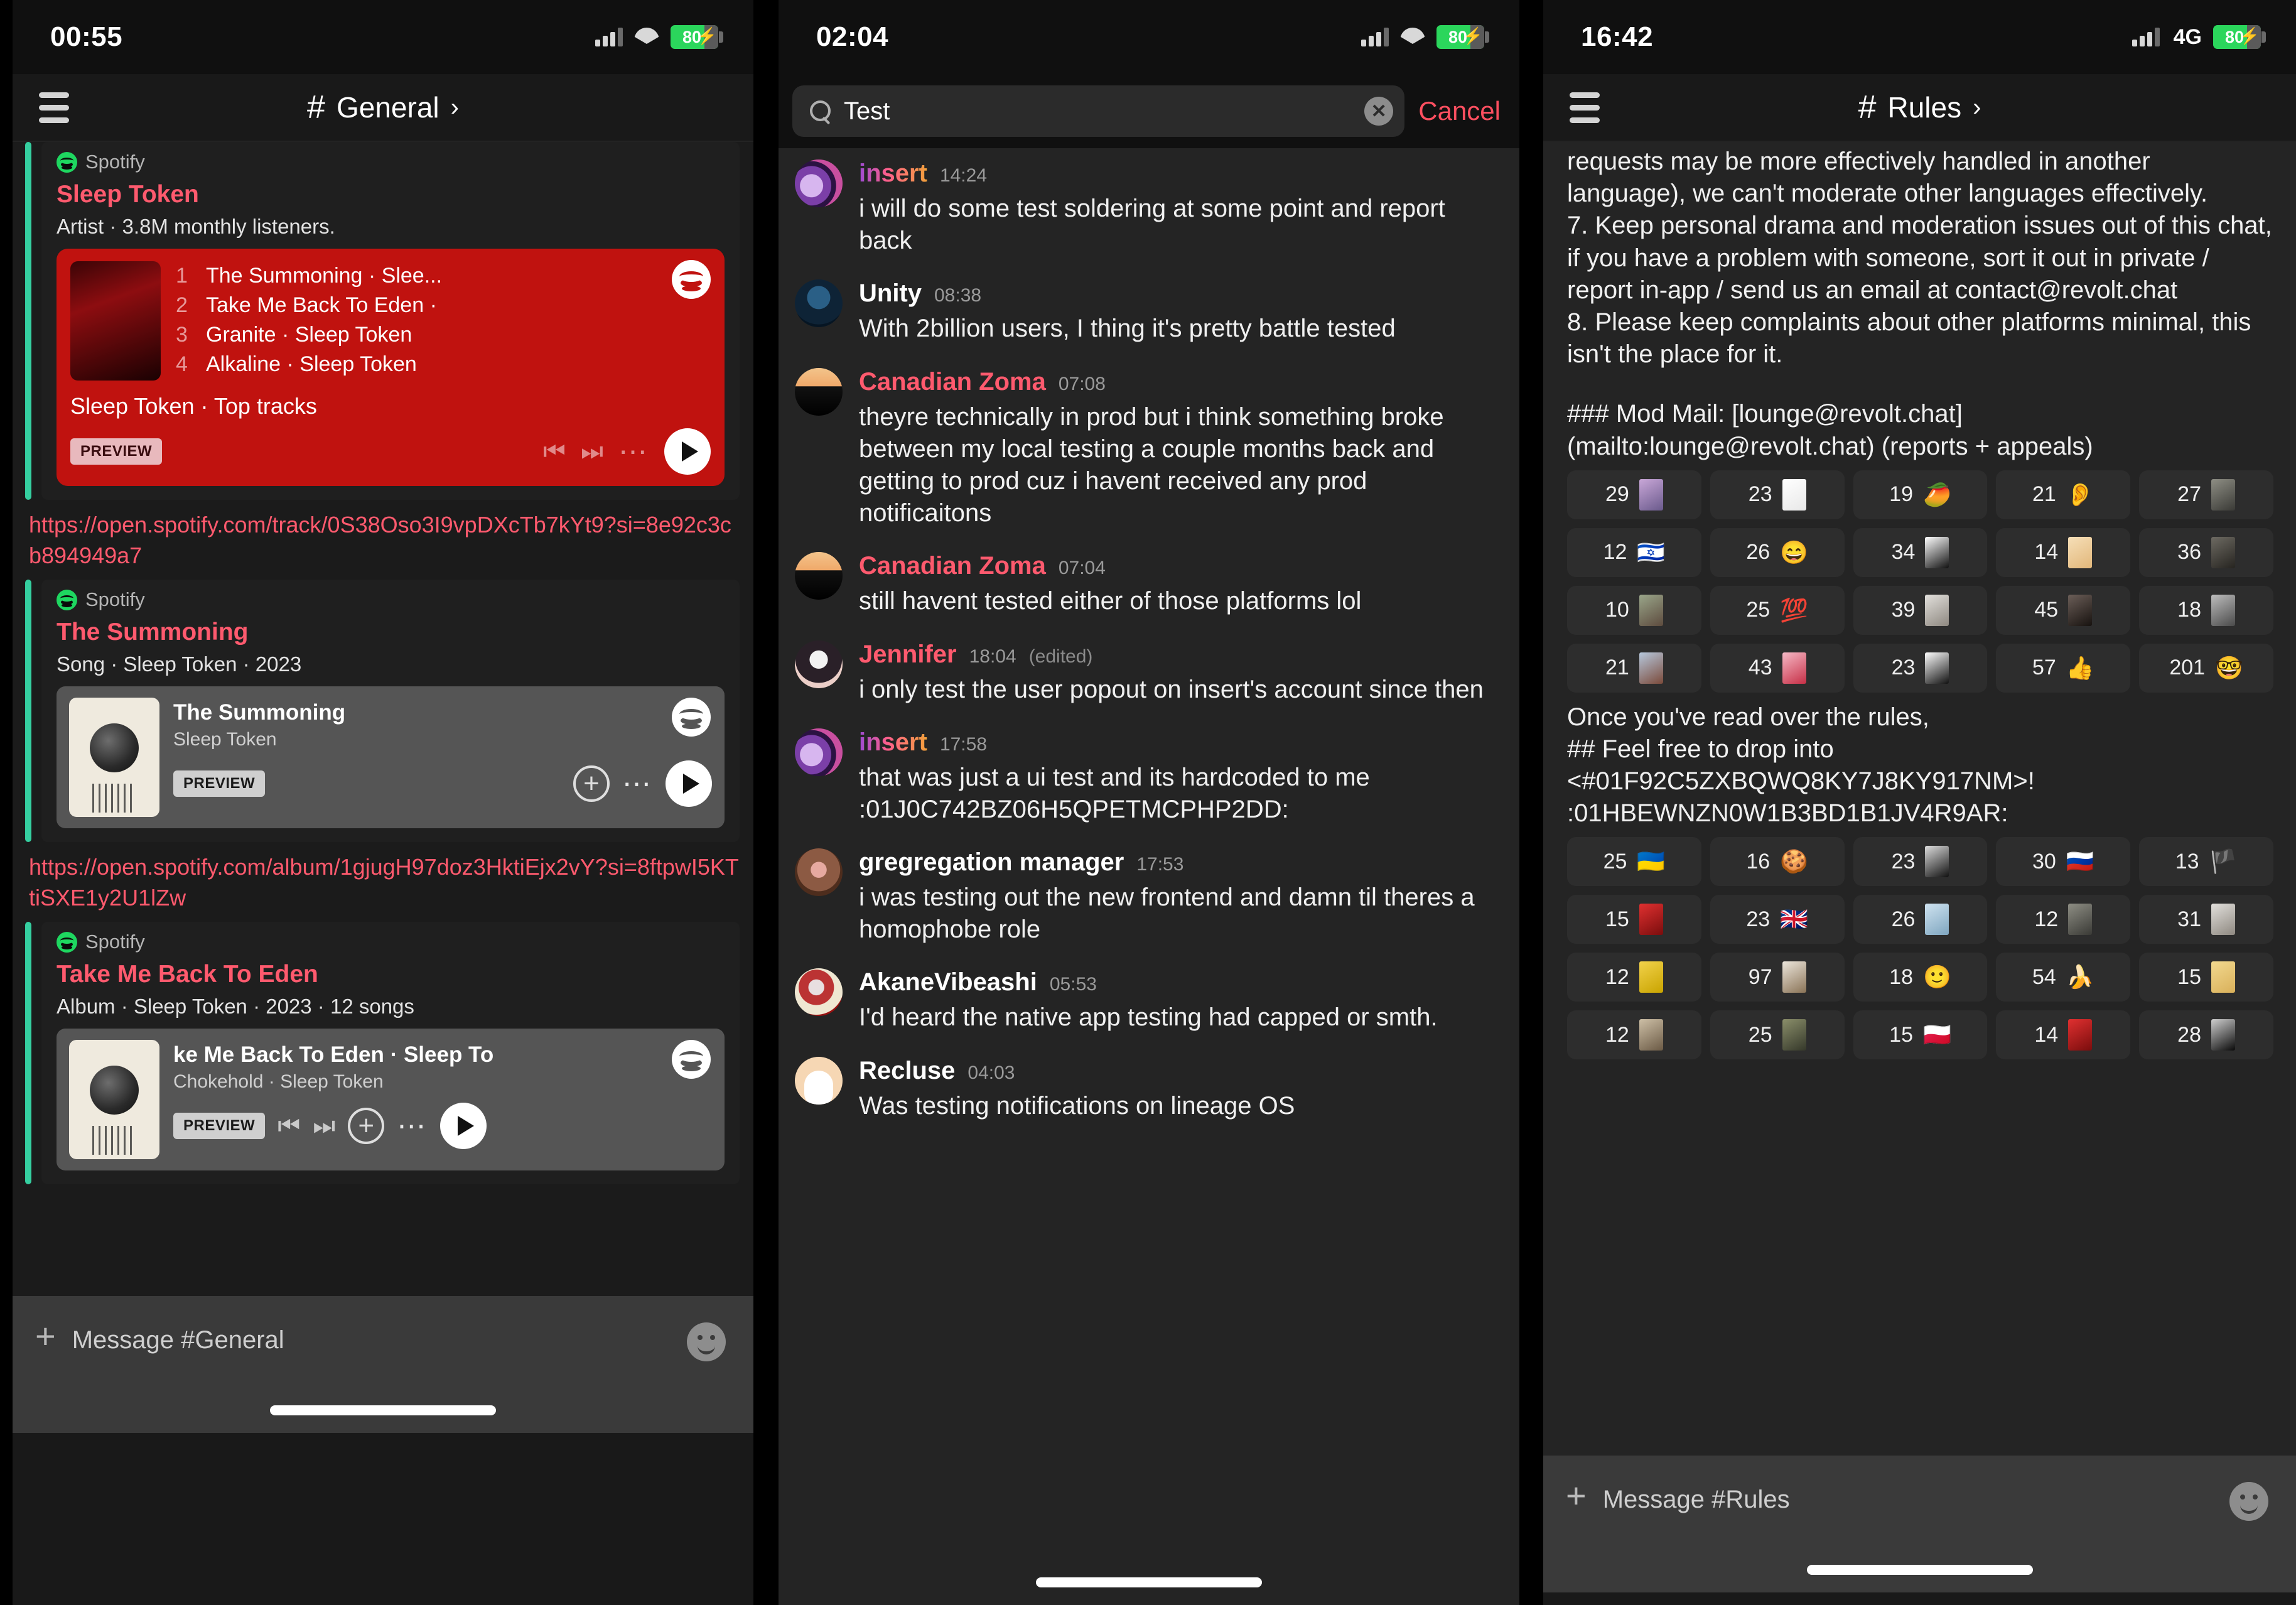  What do you see at coordinates (1921, 919) in the screenshot?
I see `reaction-chip: 26` at bounding box center [1921, 919].